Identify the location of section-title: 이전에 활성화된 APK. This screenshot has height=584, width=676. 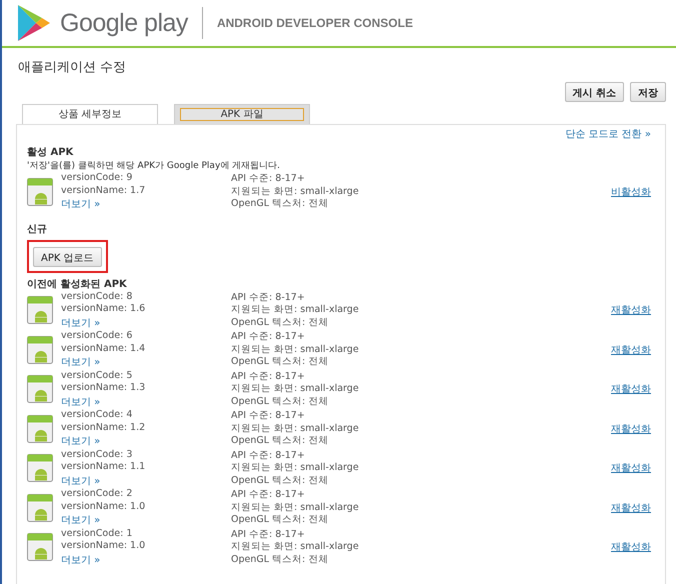
(77, 284).